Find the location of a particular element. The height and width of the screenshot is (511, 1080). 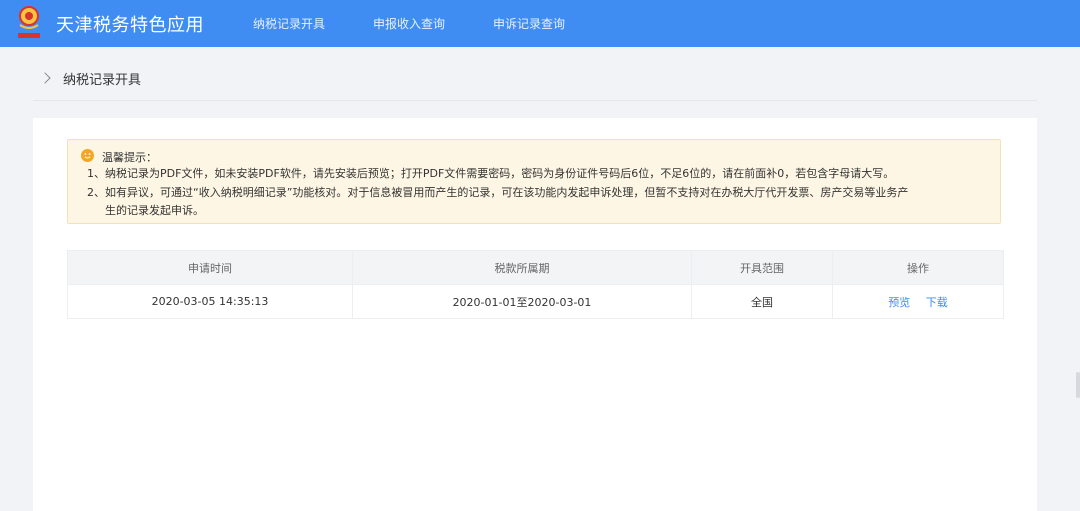

breadcrumb-current: 纳税记录开具 is located at coordinates (102, 80).